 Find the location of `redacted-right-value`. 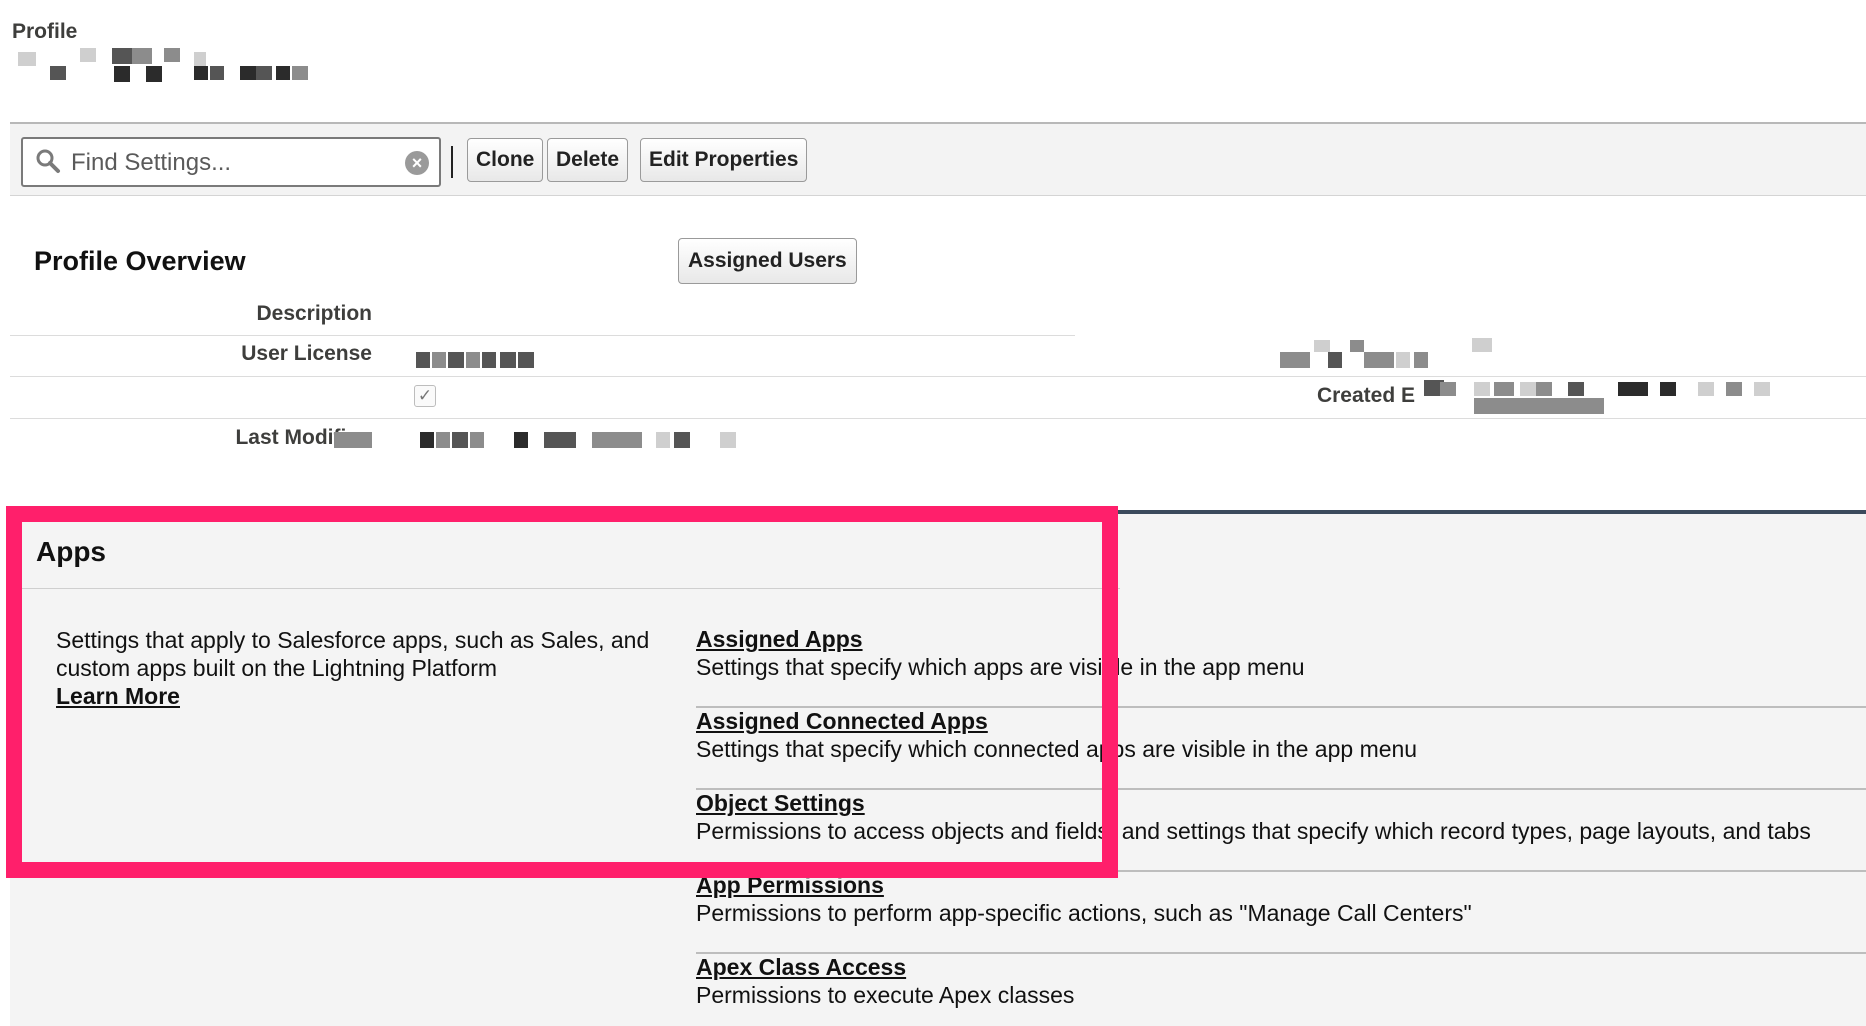

redacted-right-value is located at coordinates (1392, 353).